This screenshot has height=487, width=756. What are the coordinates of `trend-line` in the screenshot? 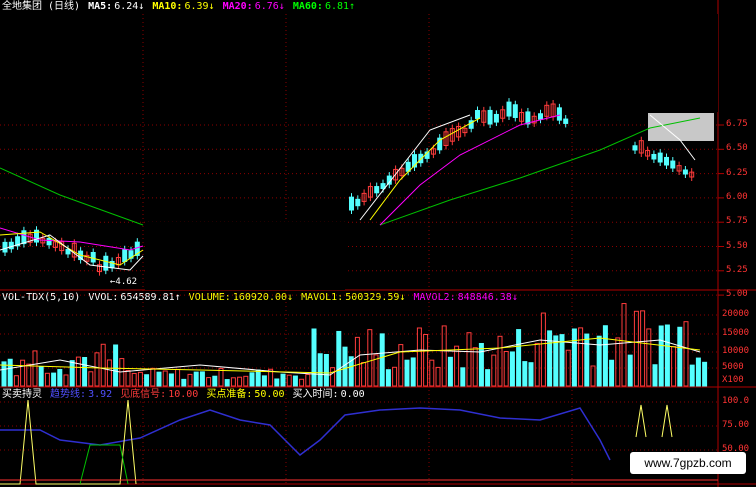 It's located at (305, 434).